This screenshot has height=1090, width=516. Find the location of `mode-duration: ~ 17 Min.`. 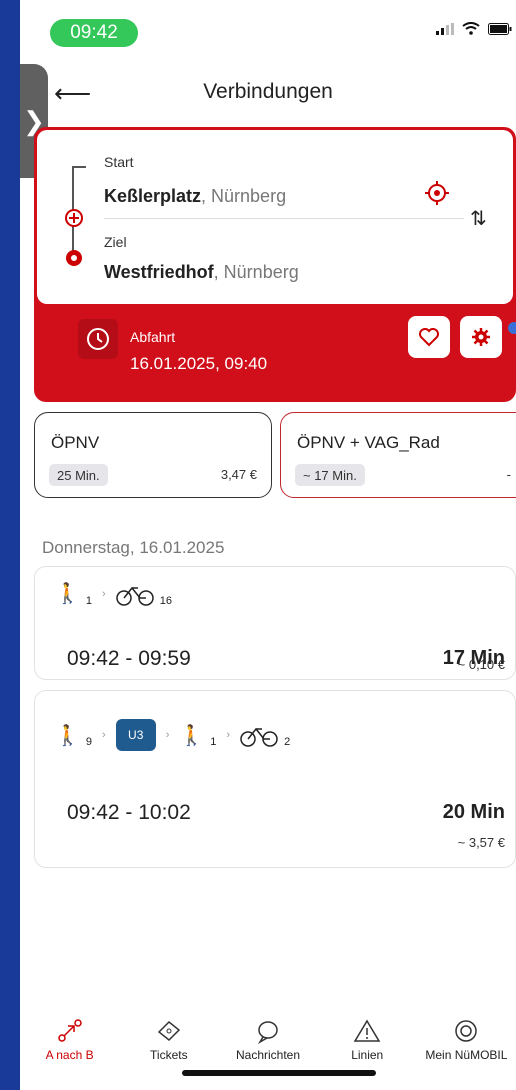

mode-duration: ~ 17 Min. is located at coordinates (330, 475).